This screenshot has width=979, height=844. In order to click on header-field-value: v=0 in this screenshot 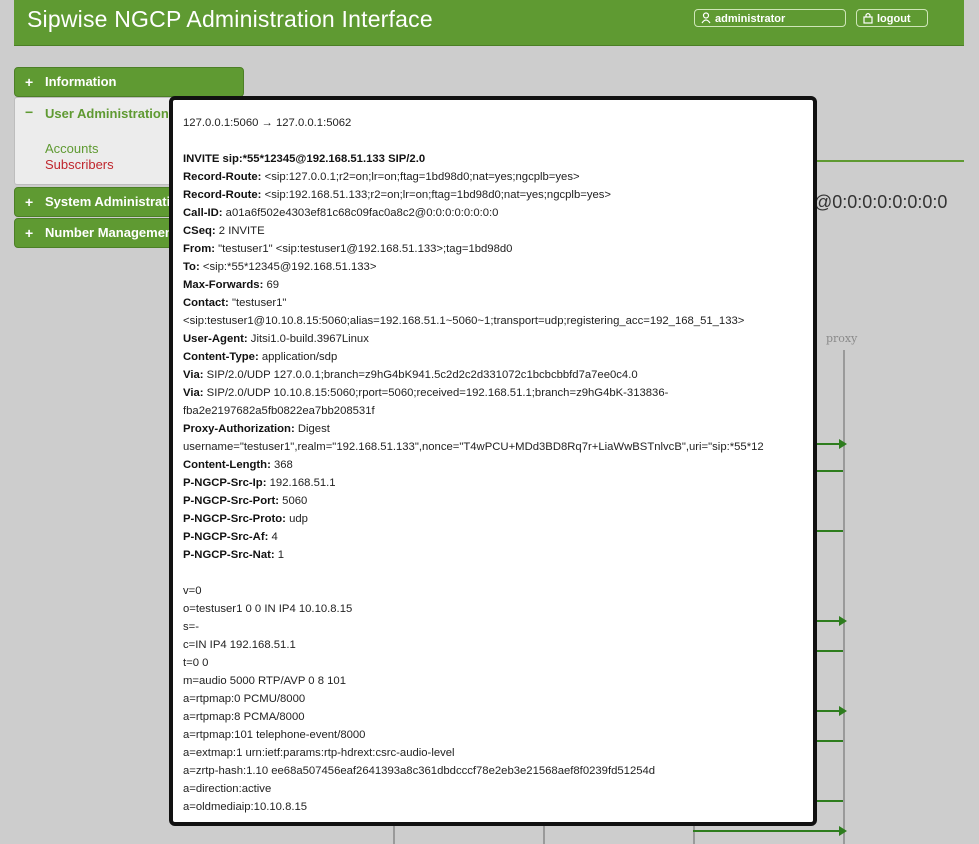, I will do `click(192, 591)`.